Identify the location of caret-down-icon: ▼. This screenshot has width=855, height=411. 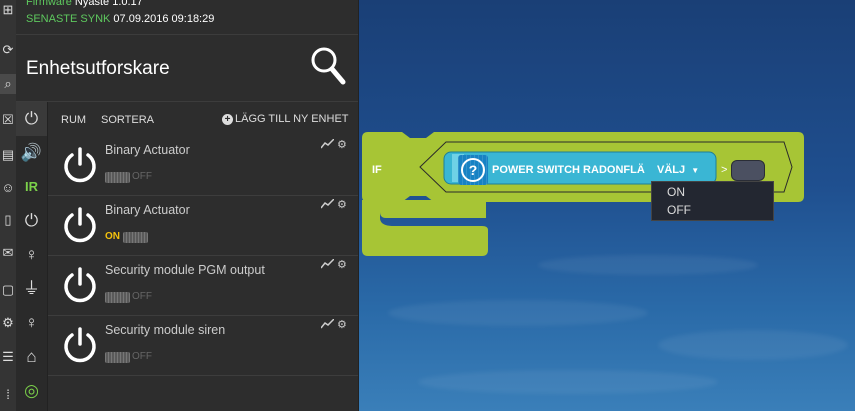
(695, 170).